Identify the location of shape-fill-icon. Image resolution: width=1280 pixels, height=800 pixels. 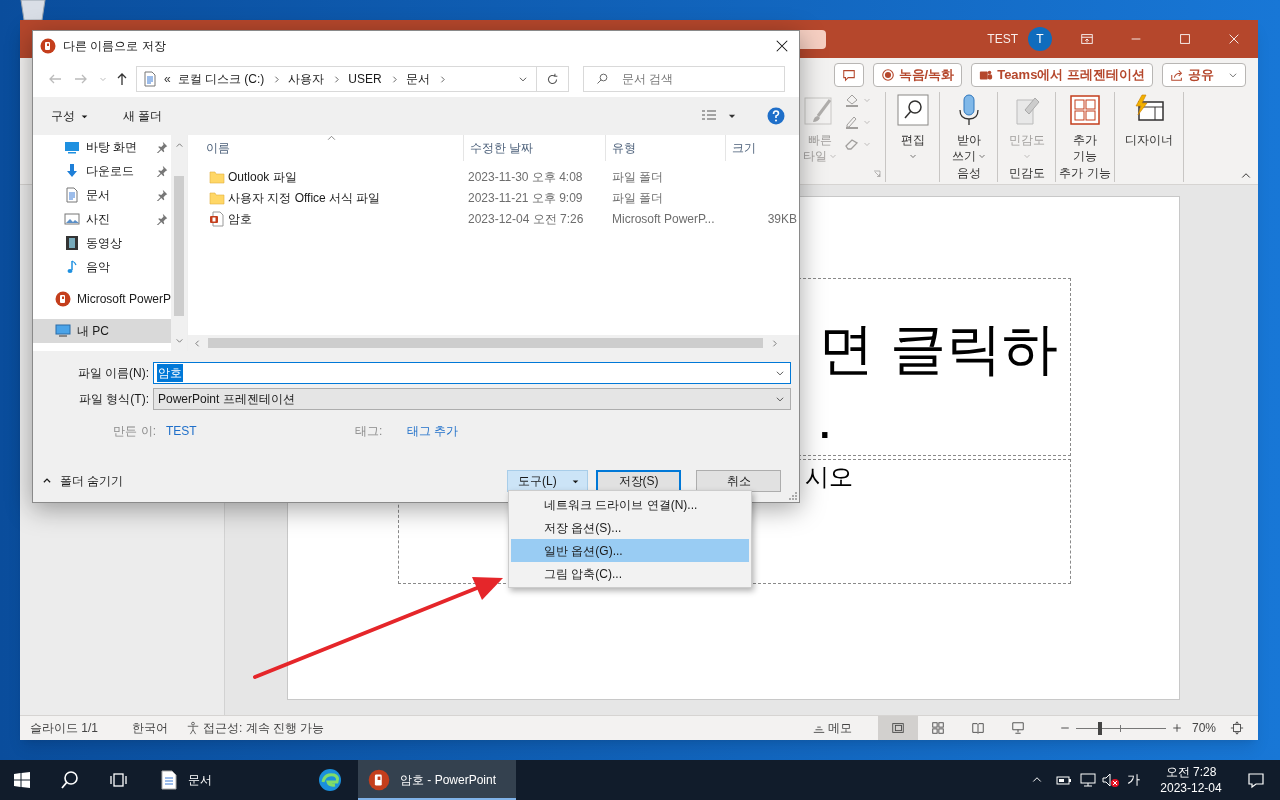
(852, 100).